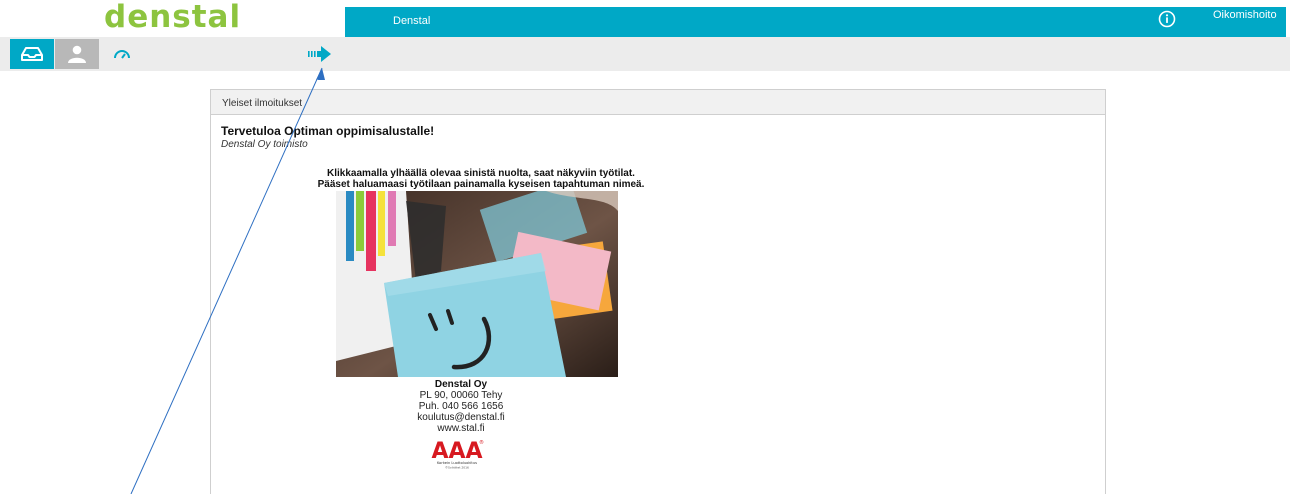 This screenshot has height=494, width=1290. I want to click on arrow-right-icon, so click(319, 54).